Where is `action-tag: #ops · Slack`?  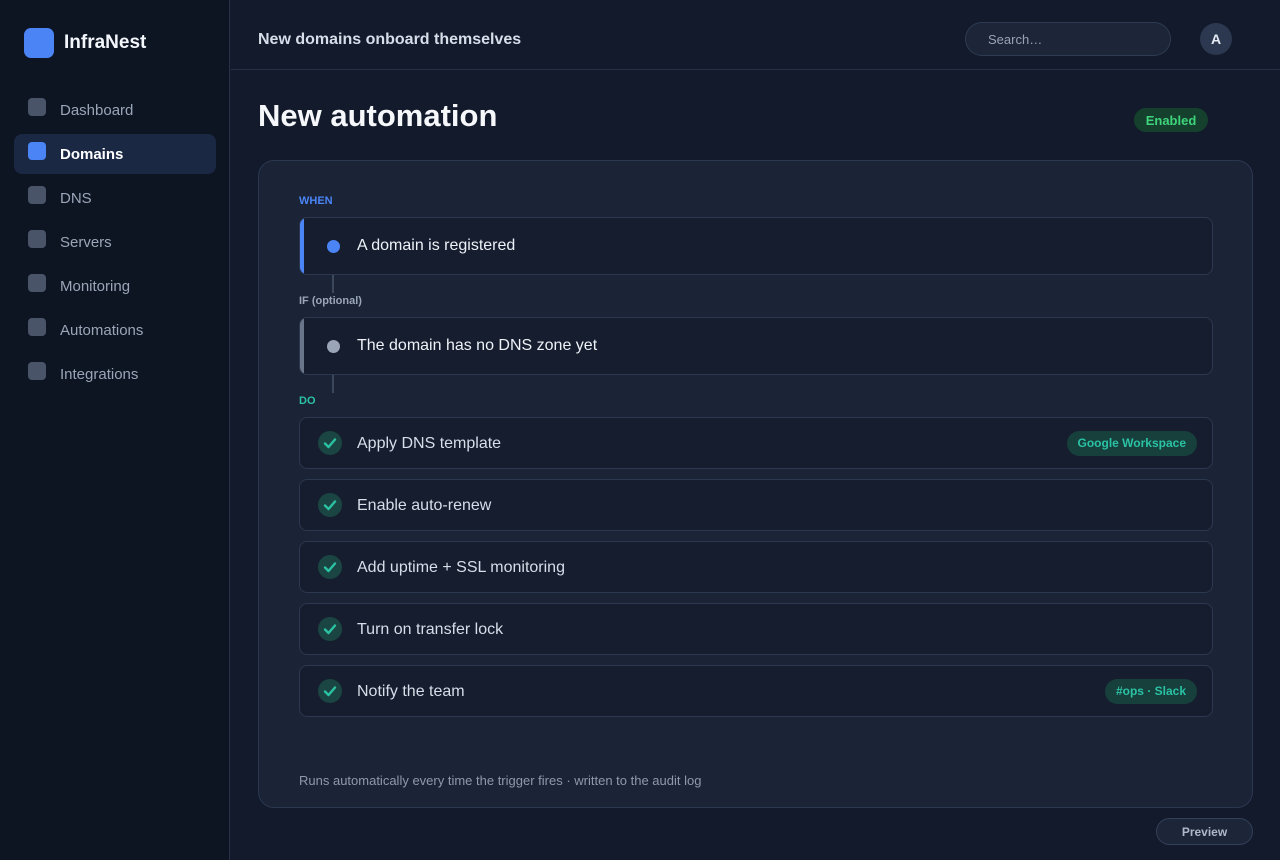
action-tag: #ops · Slack is located at coordinates (1150, 691).